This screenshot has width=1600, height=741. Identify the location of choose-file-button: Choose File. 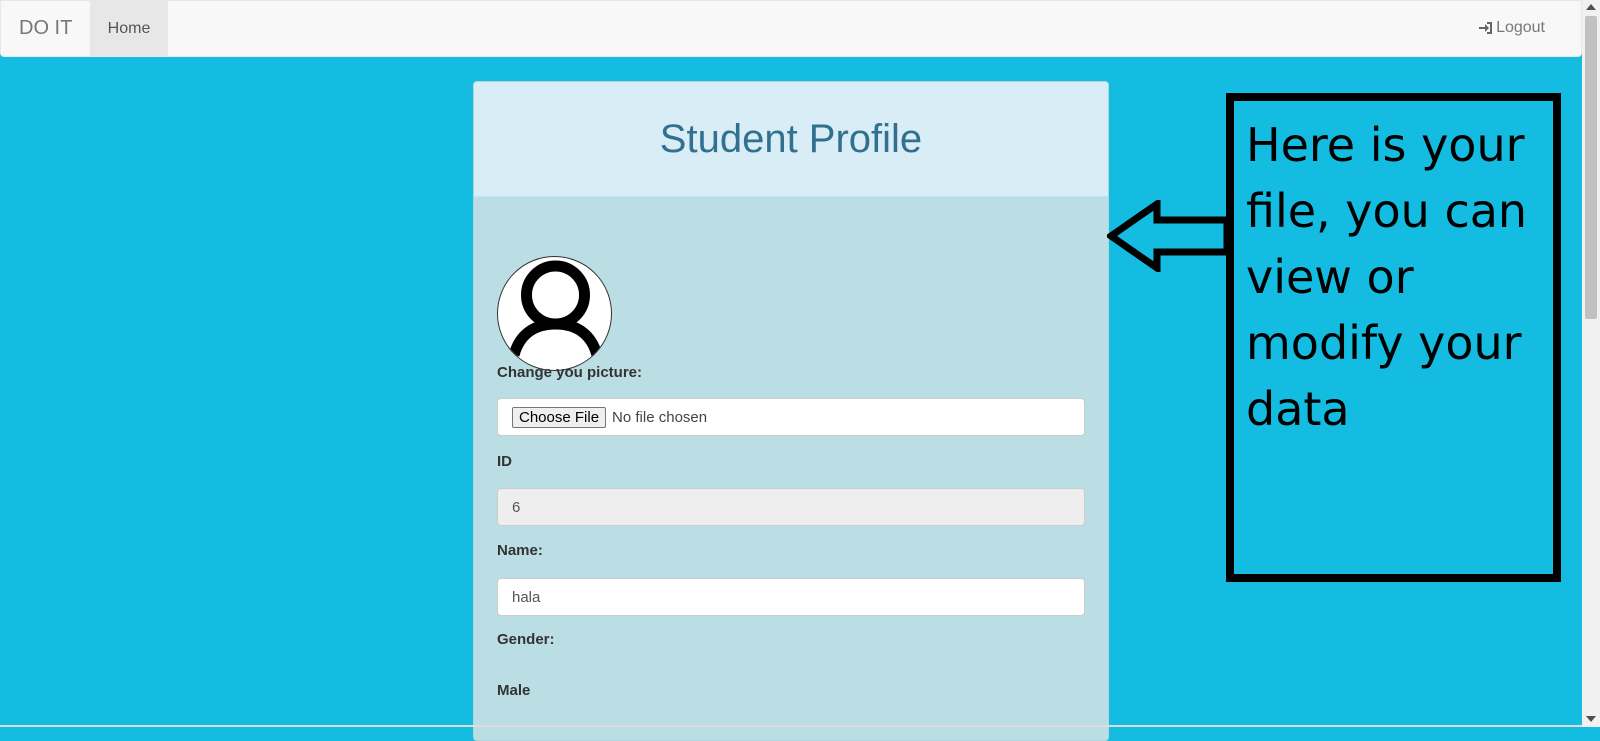
(559, 417).